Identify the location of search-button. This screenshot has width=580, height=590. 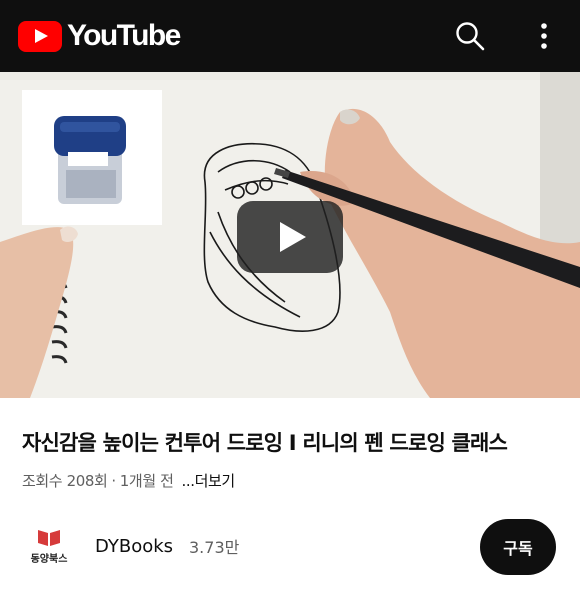
(470, 36).